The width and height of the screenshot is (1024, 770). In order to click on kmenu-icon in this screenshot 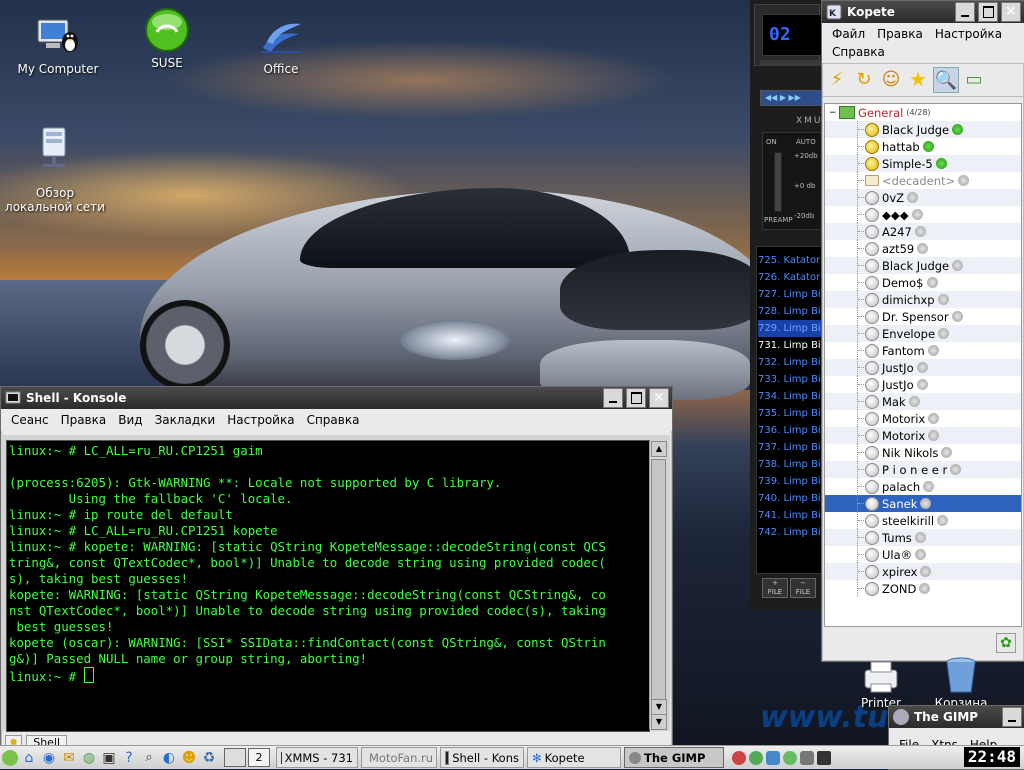, I will do `click(10, 757)`.